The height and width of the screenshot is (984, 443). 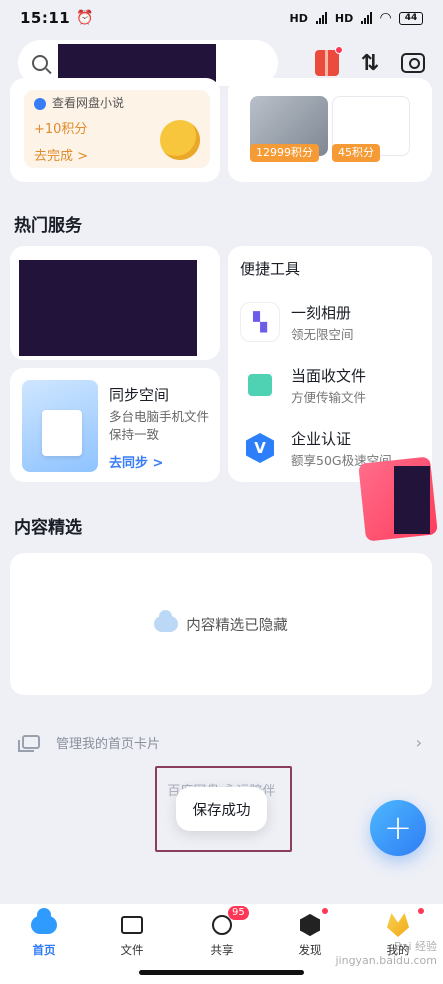 I want to click on tool-name: 一刻相册, so click(x=321, y=313).